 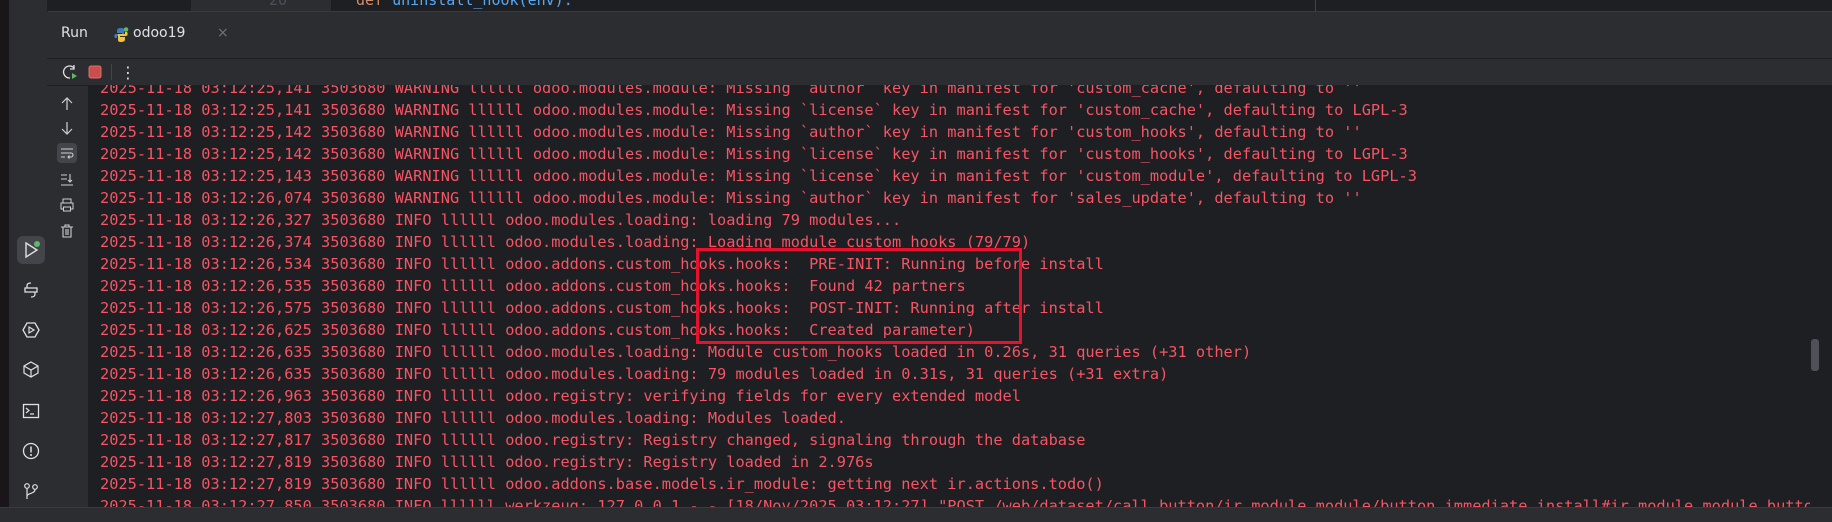 I want to click on scroll-to-end-button, so click(x=67, y=179).